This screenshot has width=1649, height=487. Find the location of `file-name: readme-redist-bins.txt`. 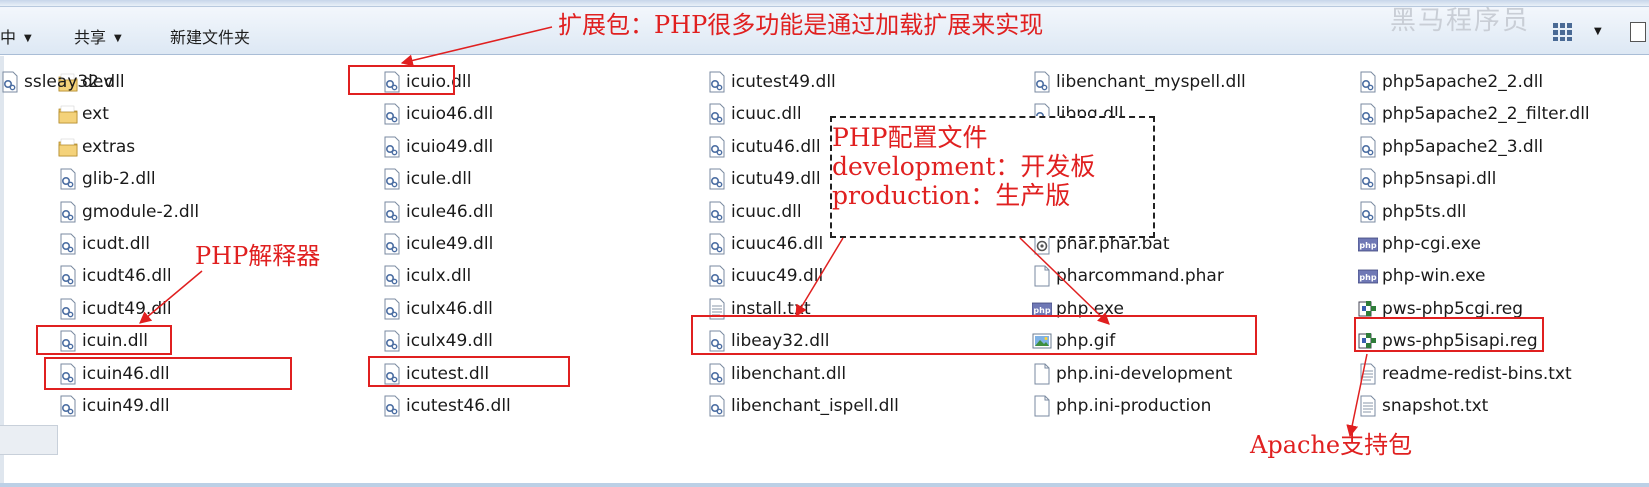

file-name: readme-redist-bins.txt is located at coordinates (1477, 373).